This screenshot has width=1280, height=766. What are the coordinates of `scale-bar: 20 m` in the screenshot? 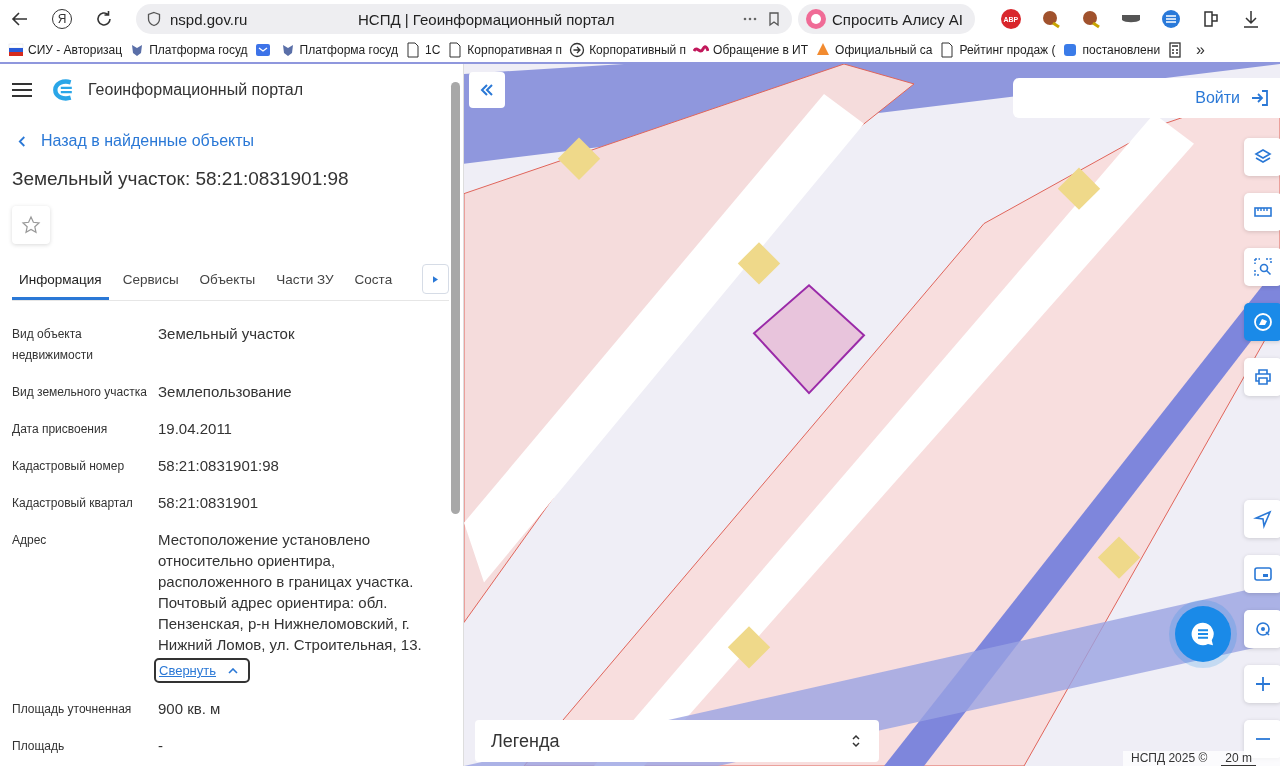 It's located at (1238, 758).